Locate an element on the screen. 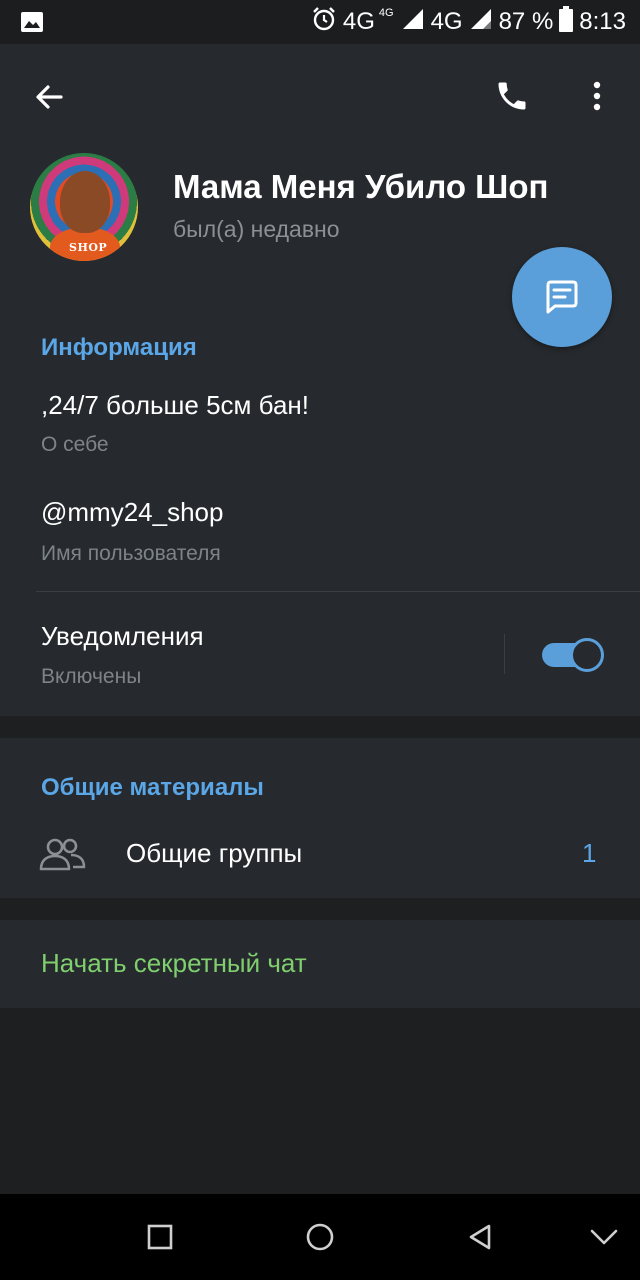 The width and height of the screenshot is (640, 1280). shared-media-section: Общие материалы Общие группы 1 is located at coordinates (320, 818).